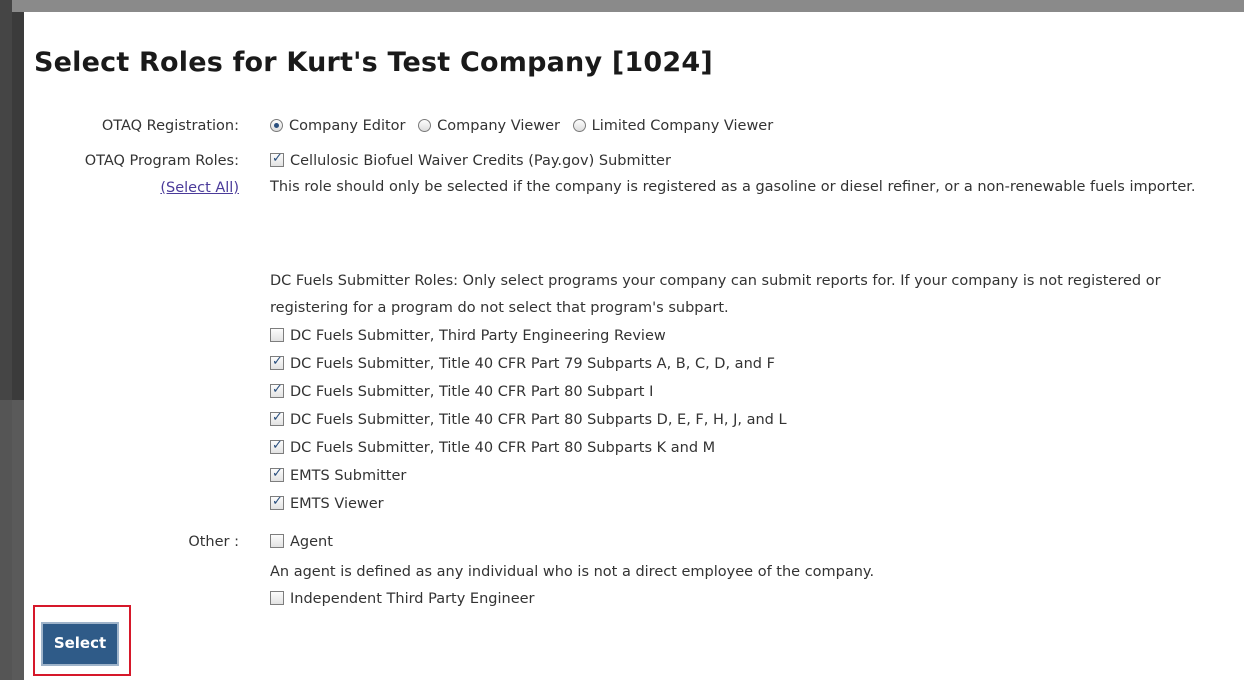  Describe the element at coordinates (327, 503) in the screenshot. I see `checkbox-emts-viewer: EMTS Viewer` at that location.